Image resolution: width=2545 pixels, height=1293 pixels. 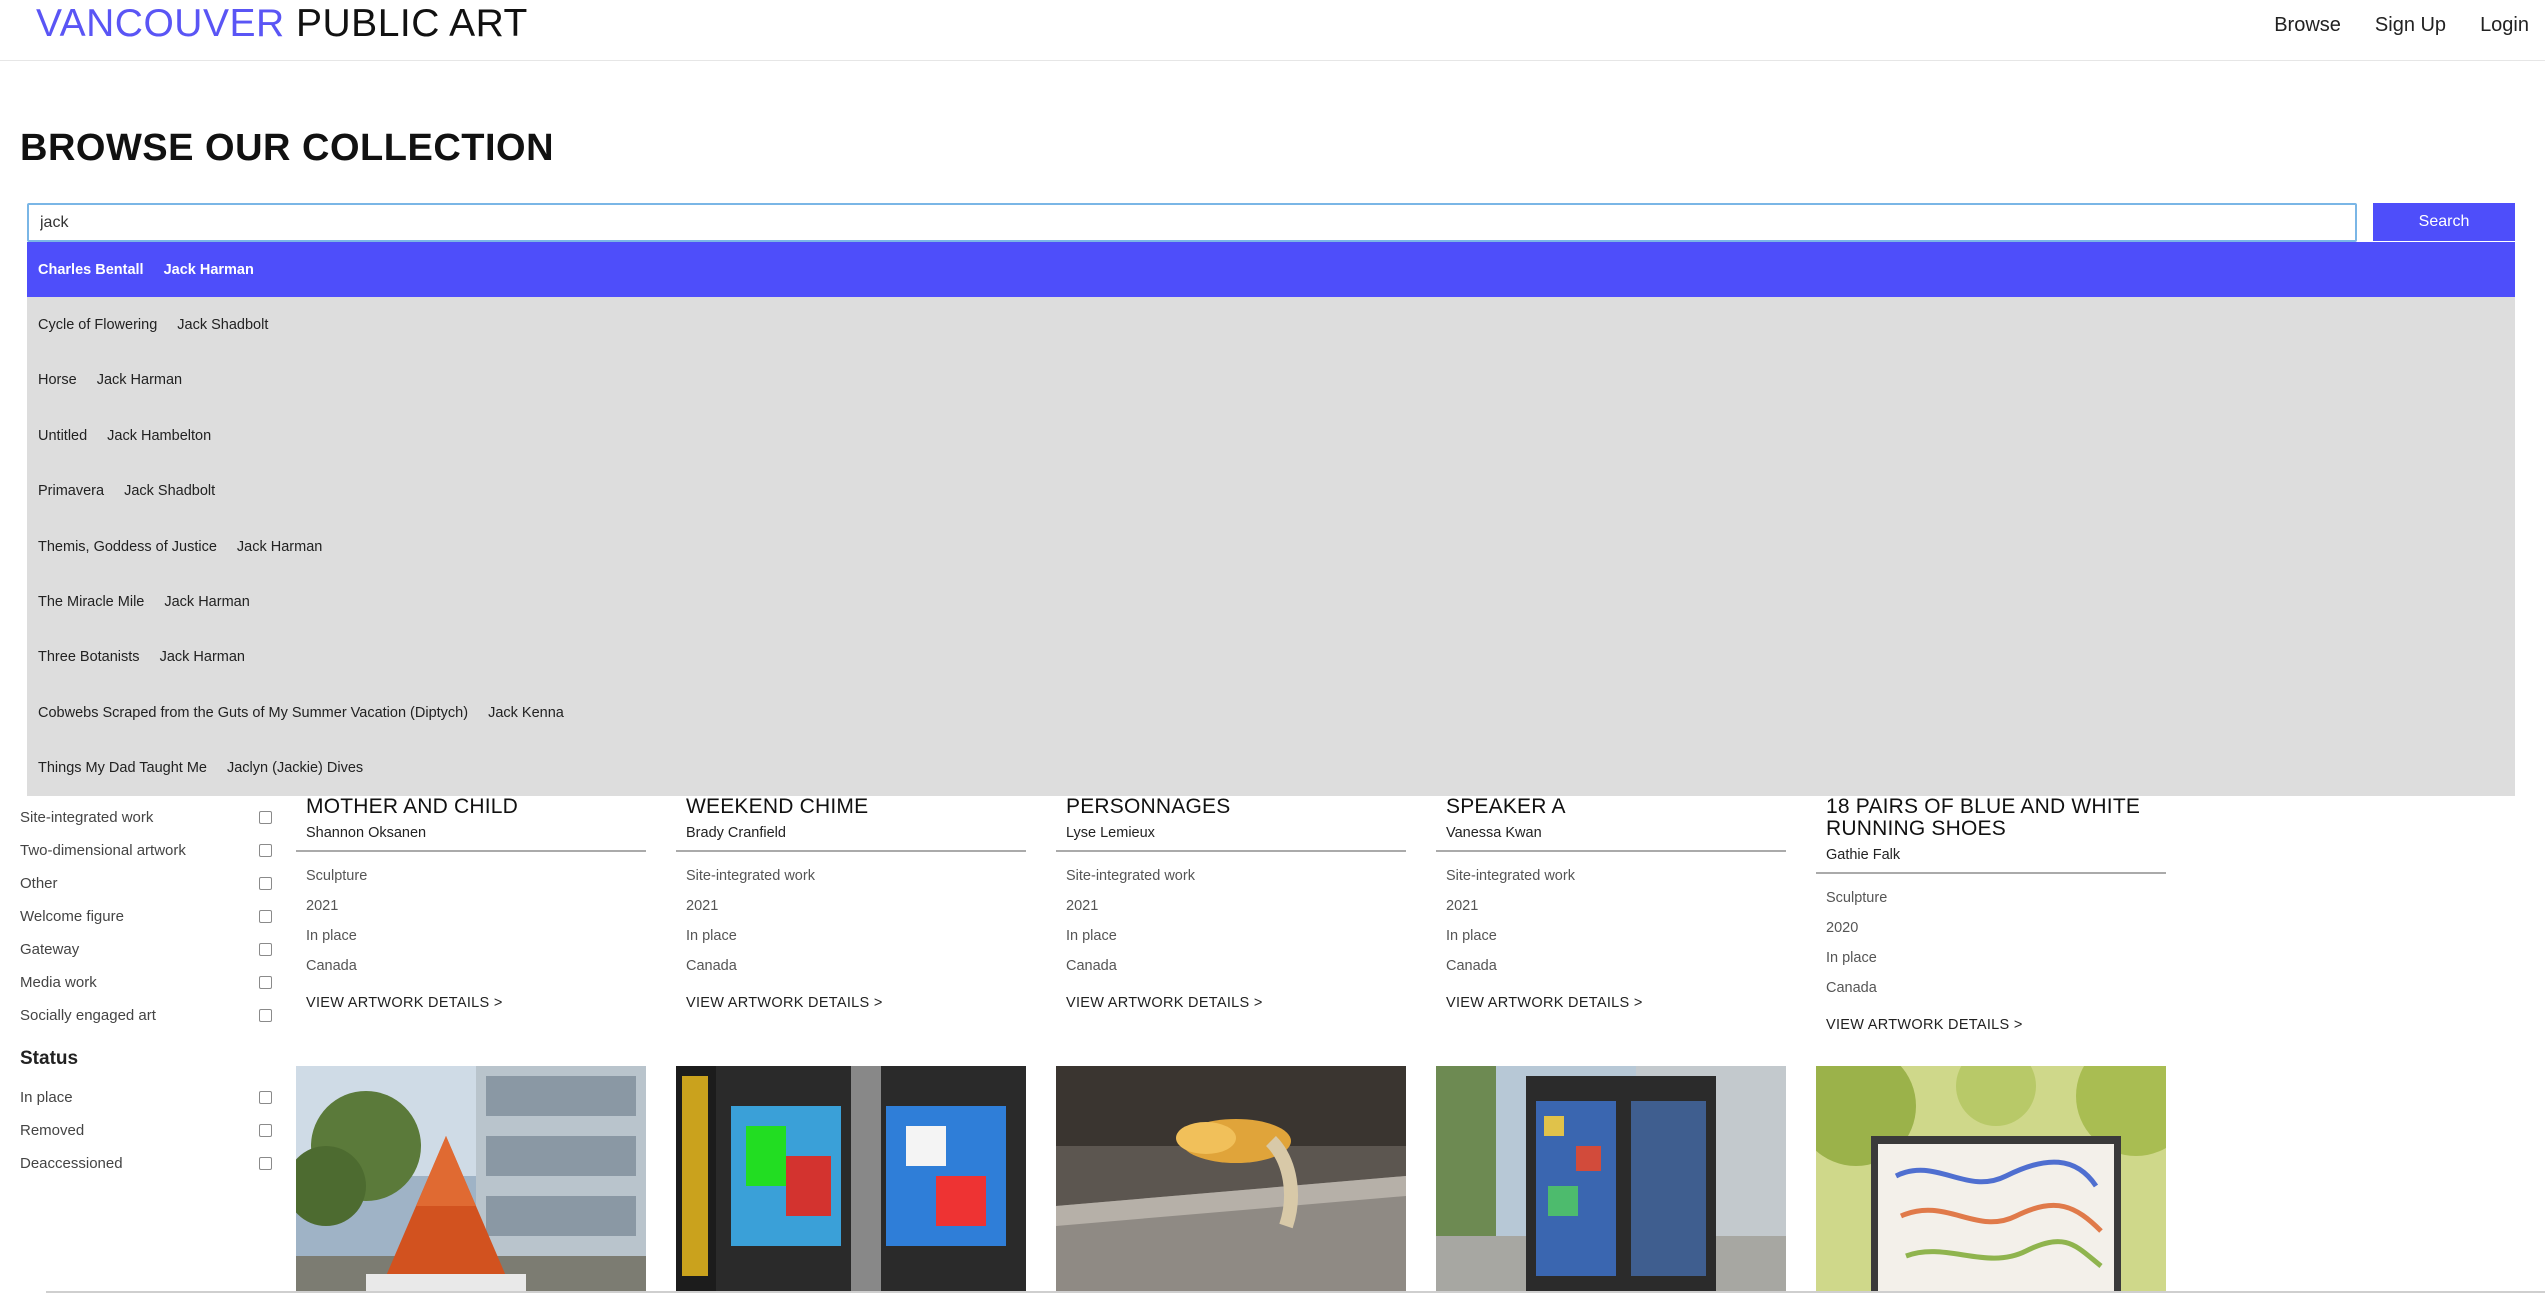 I want to click on search-input, so click(x=1192, y=222).